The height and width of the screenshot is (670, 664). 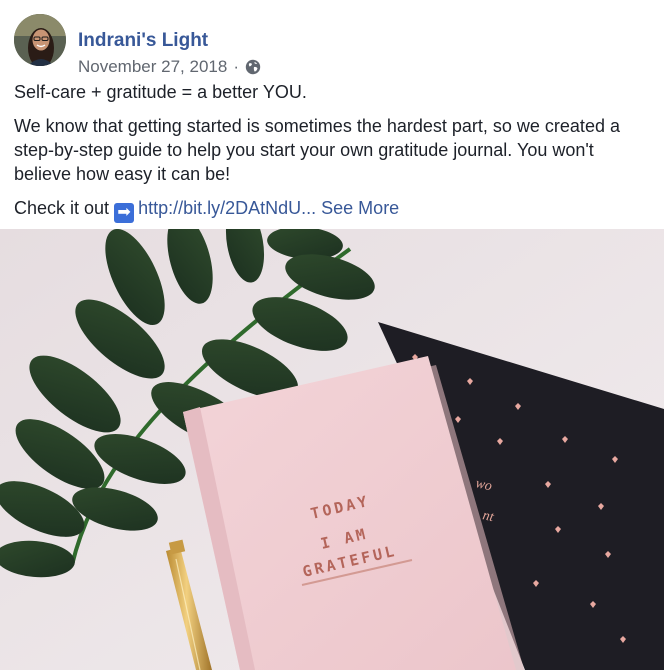 What do you see at coordinates (143, 41) in the screenshot?
I see `author-name: Indrani's Light` at bounding box center [143, 41].